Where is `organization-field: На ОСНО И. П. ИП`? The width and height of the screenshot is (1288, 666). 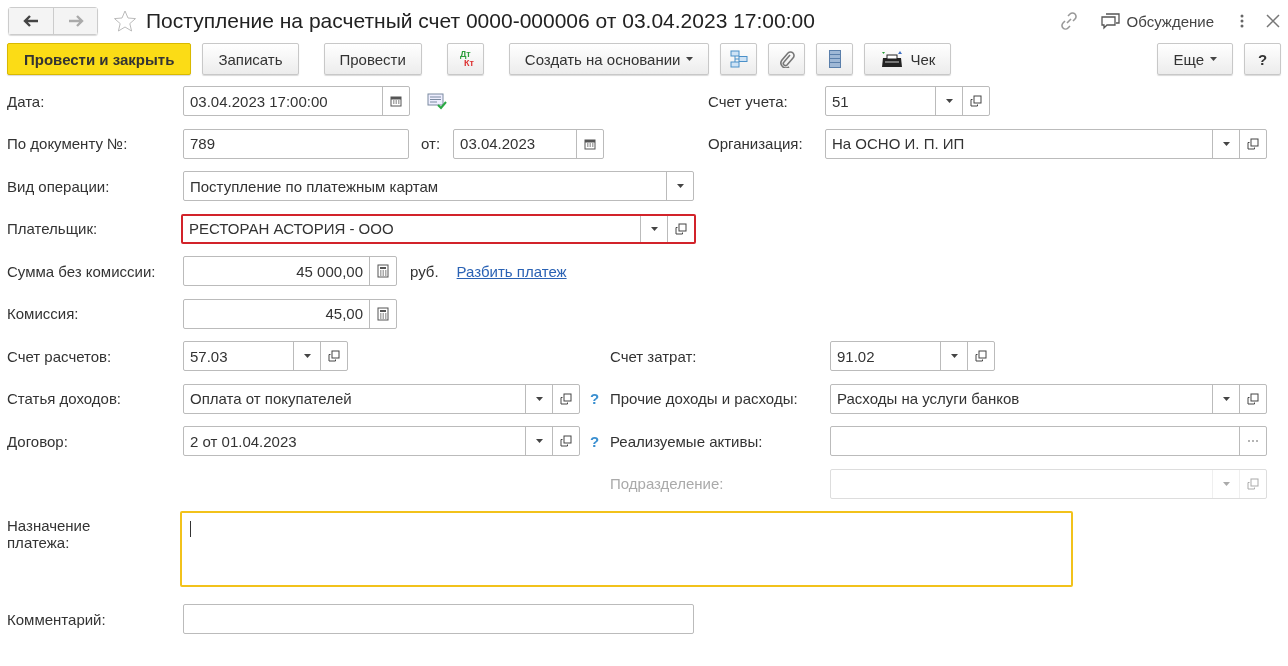
organization-field: На ОСНО И. П. ИП is located at coordinates (1046, 143).